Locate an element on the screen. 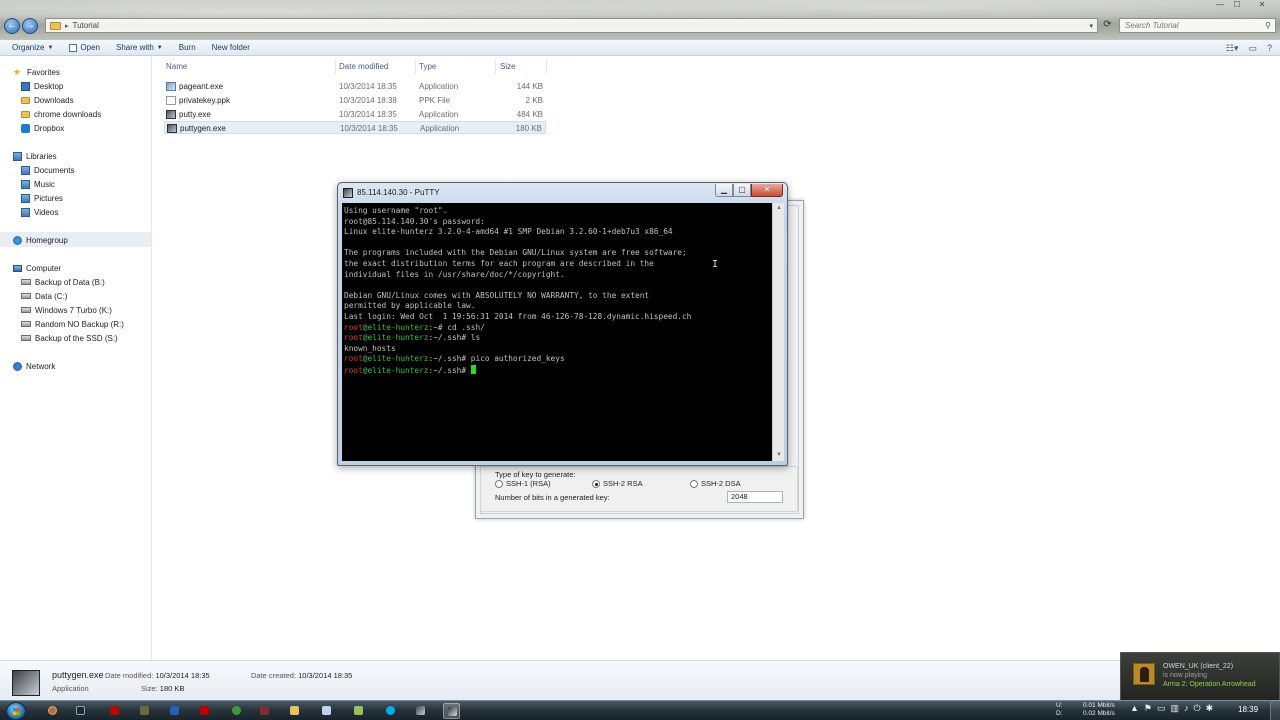 This screenshot has width=1280, height=720. preview-pane-icon: ▭ is located at coordinates (1252, 48).